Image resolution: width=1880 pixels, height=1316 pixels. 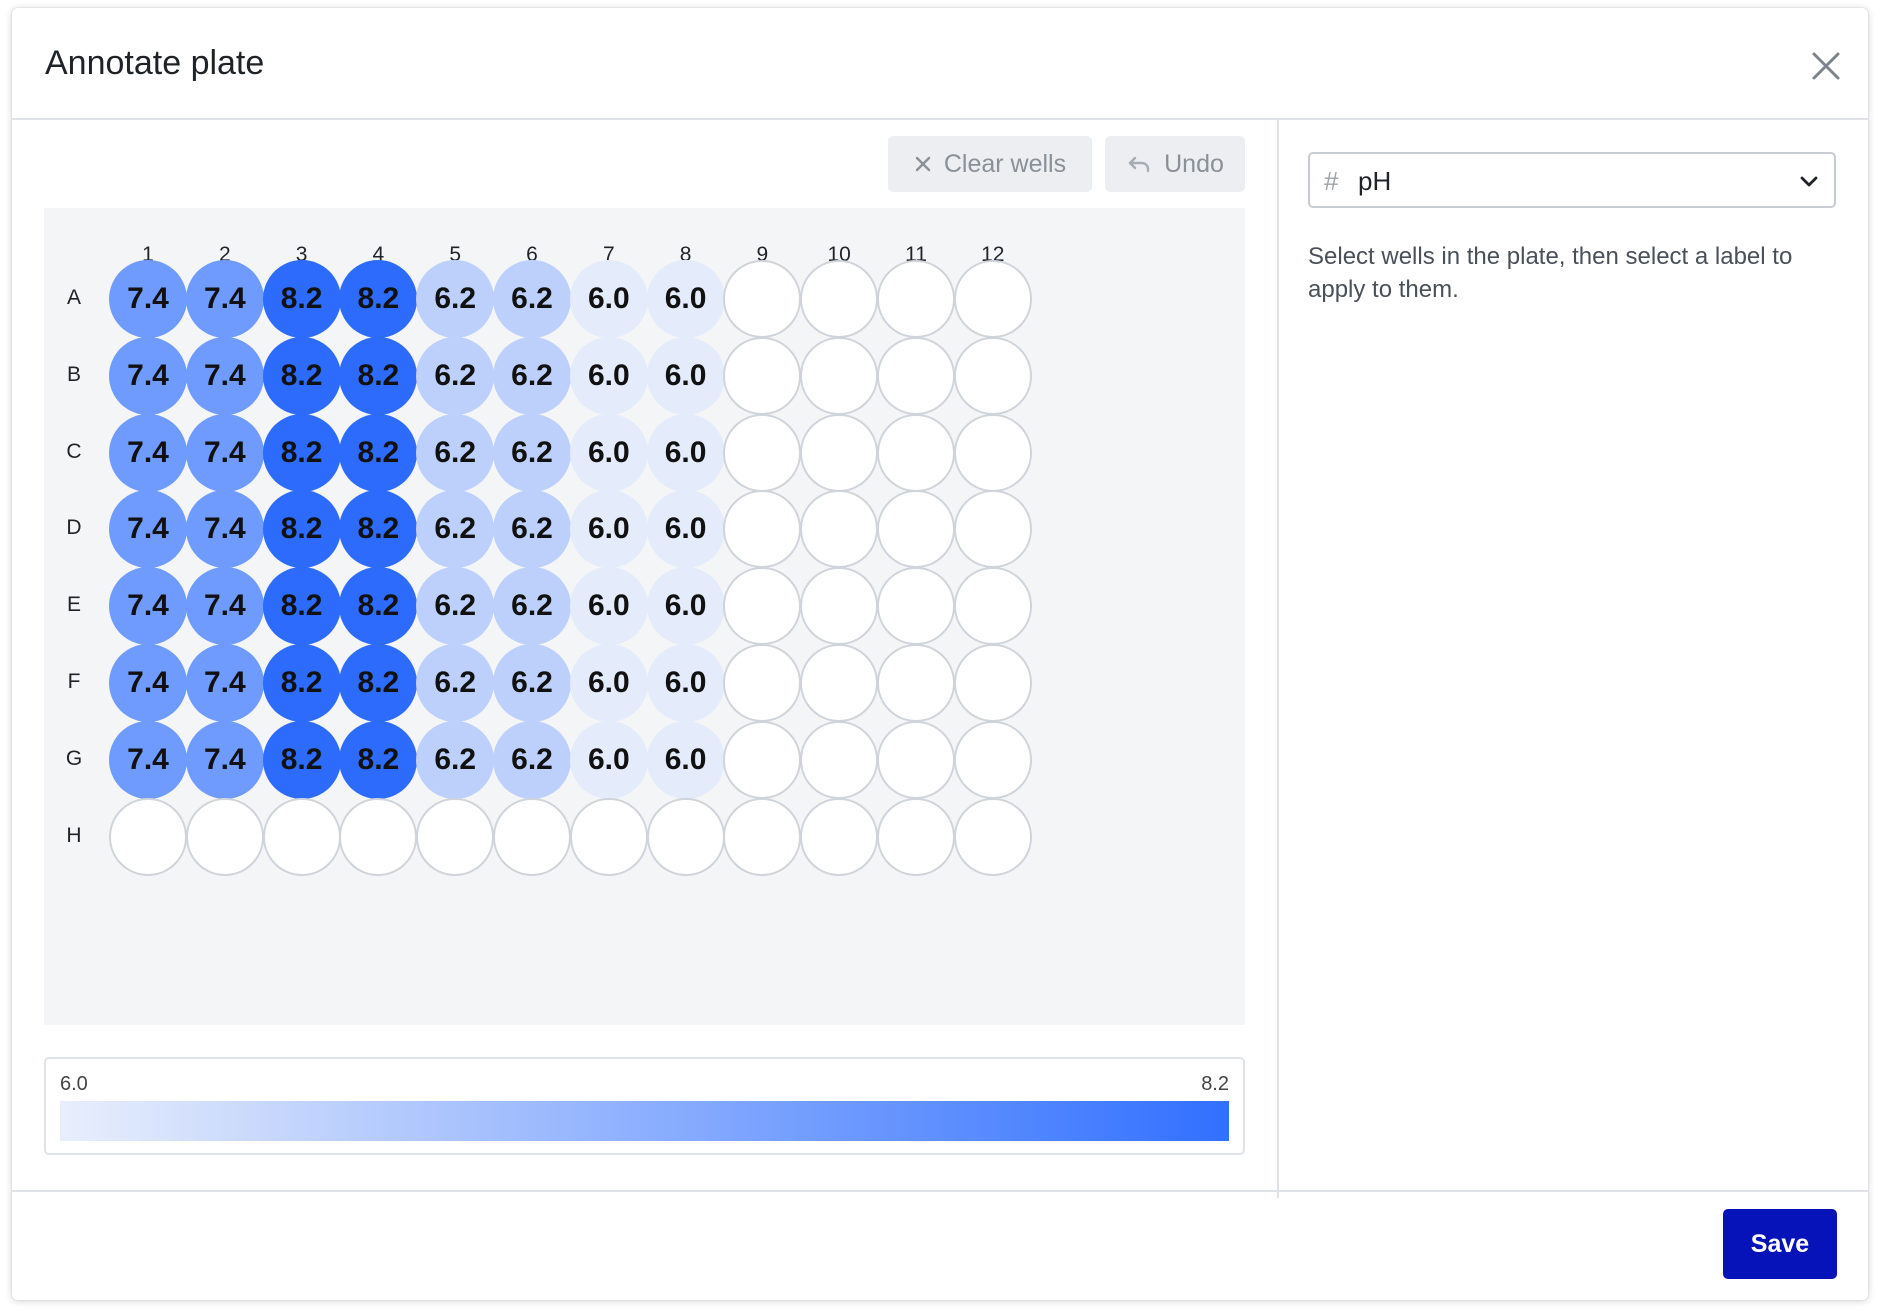 I want to click on label-select: # pH, so click(x=1572, y=180).